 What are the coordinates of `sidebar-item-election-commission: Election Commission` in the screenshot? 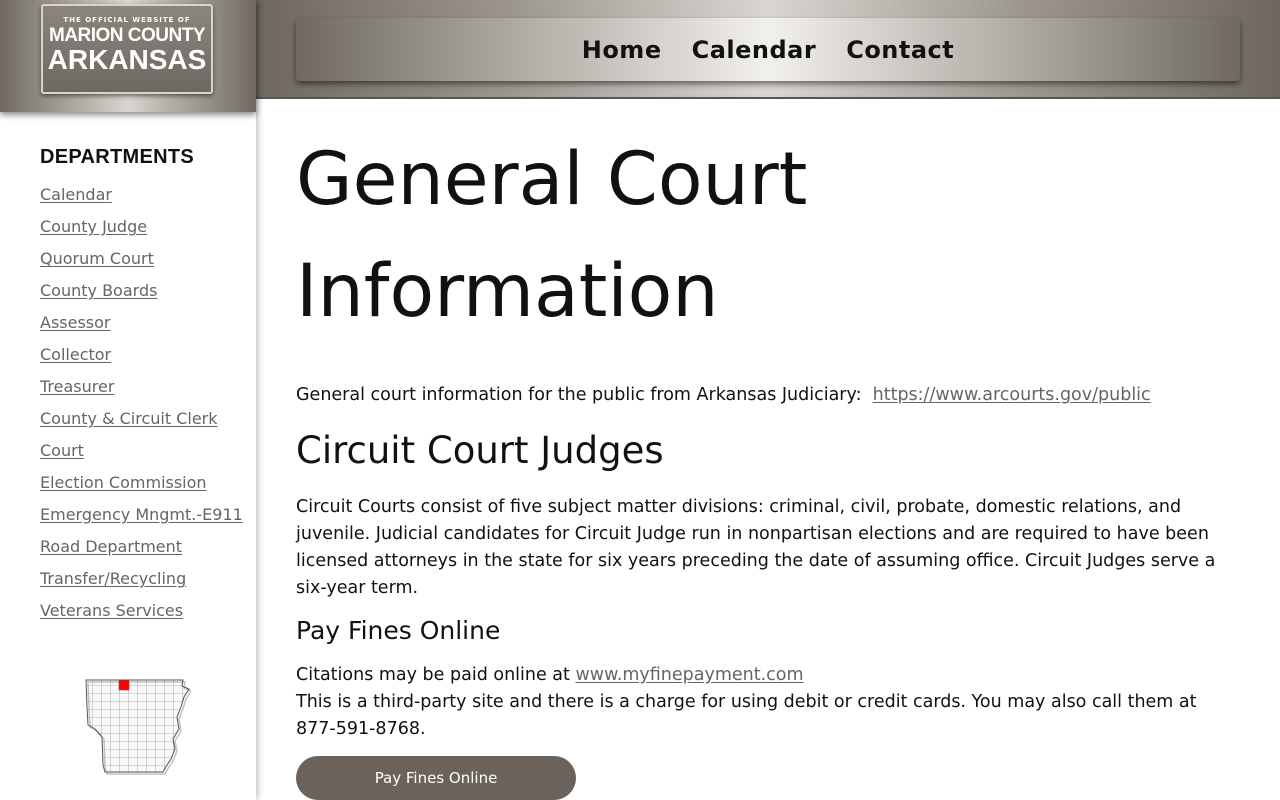 It's located at (141, 489).